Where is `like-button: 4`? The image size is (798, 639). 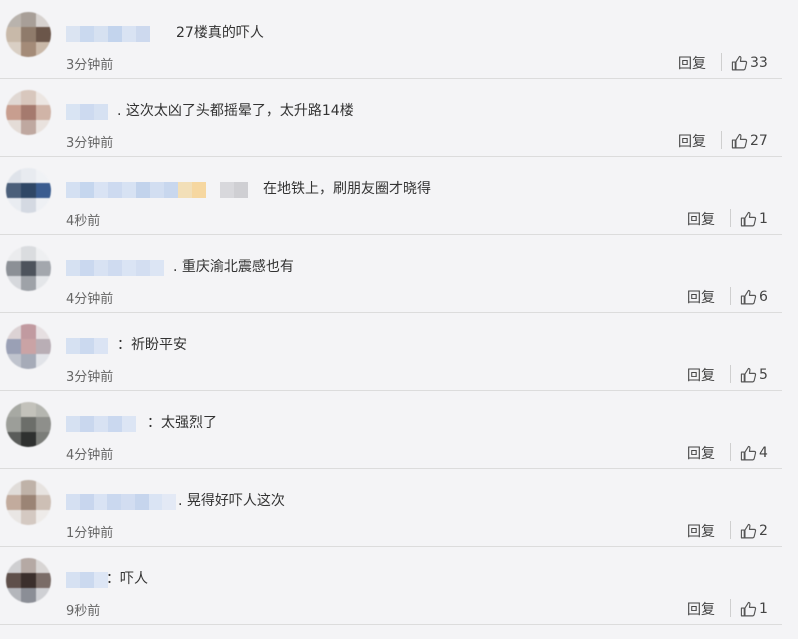
like-button: 4 is located at coordinates (754, 453).